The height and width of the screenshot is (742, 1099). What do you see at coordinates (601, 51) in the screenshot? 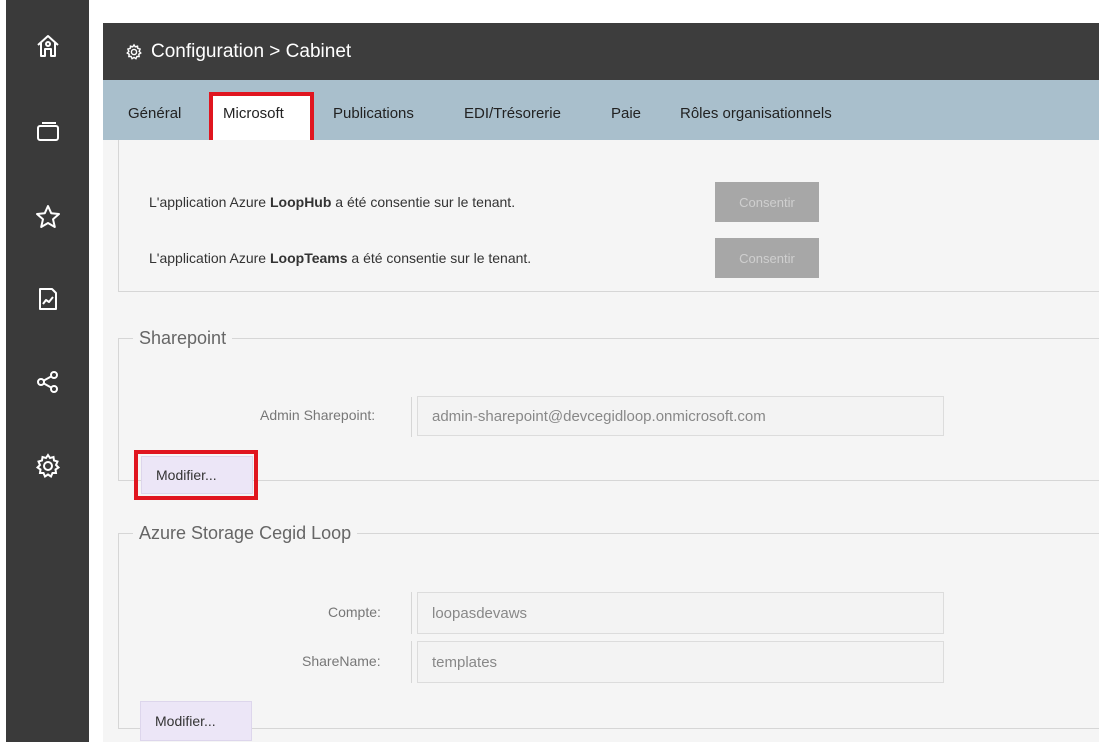
I see `title-bar: Configuration > Cabinet` at bounding box center [601, 51].